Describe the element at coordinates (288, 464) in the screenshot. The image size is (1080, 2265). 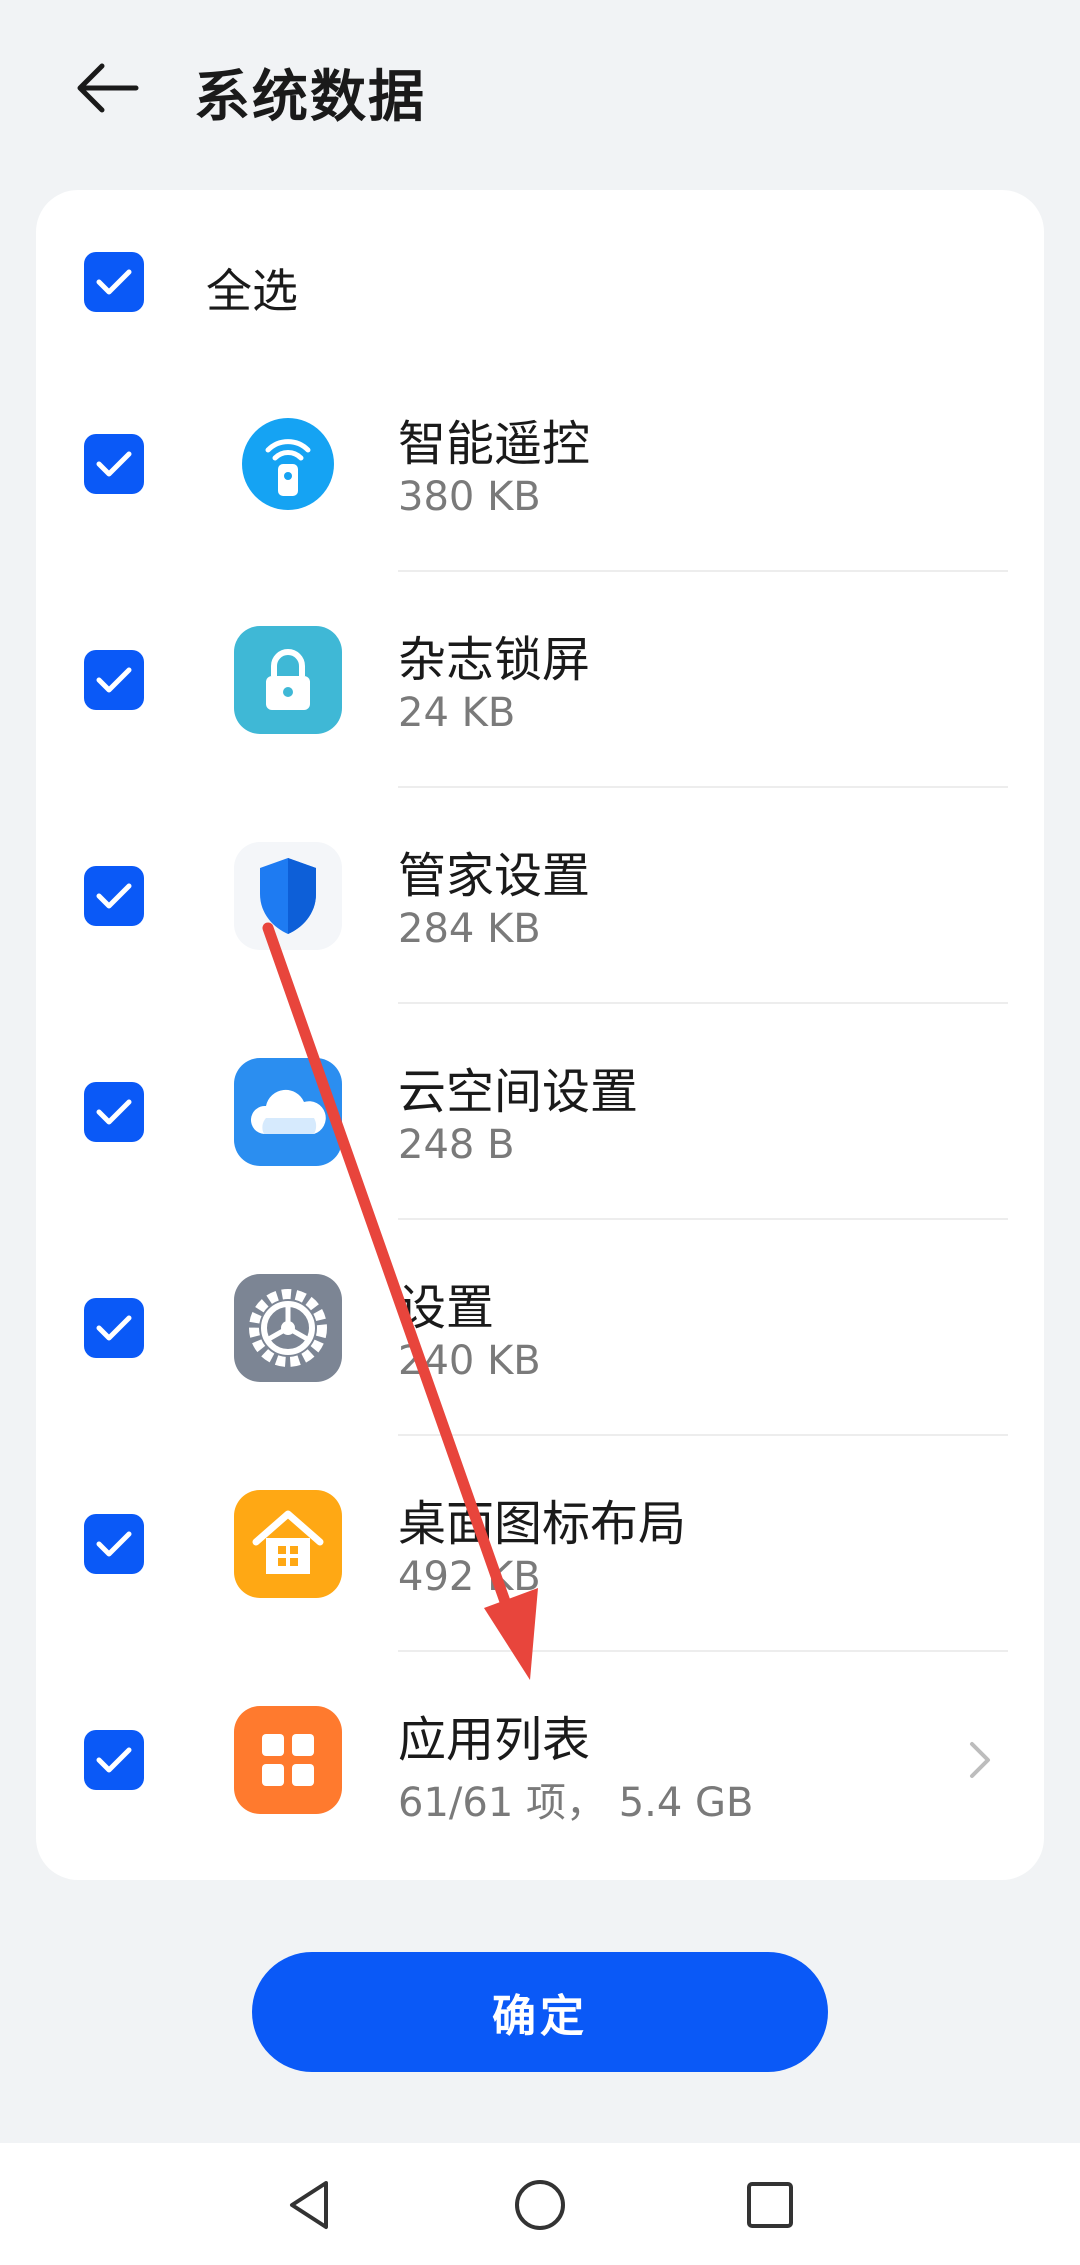
I see `remote-control-icon` at that location.